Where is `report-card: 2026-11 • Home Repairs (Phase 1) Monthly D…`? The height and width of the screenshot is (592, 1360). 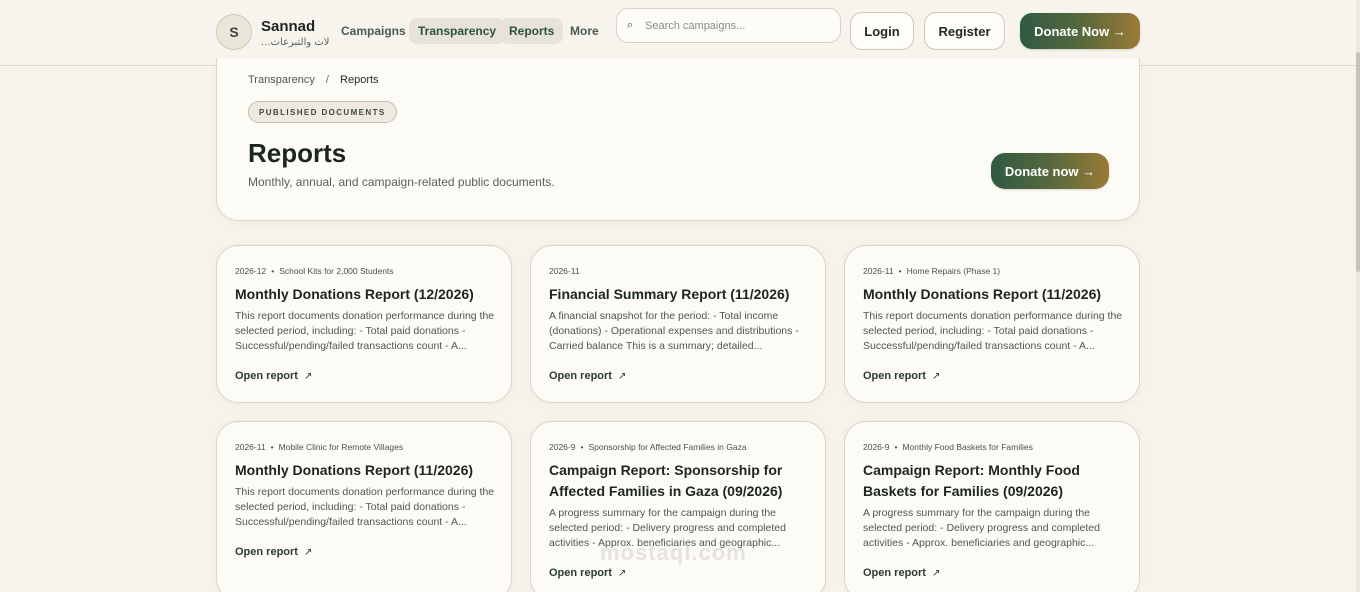
report-card: 2026-11 • Home Repairs (Phase 1) Monthly D… is located at coordinates (992, 324).